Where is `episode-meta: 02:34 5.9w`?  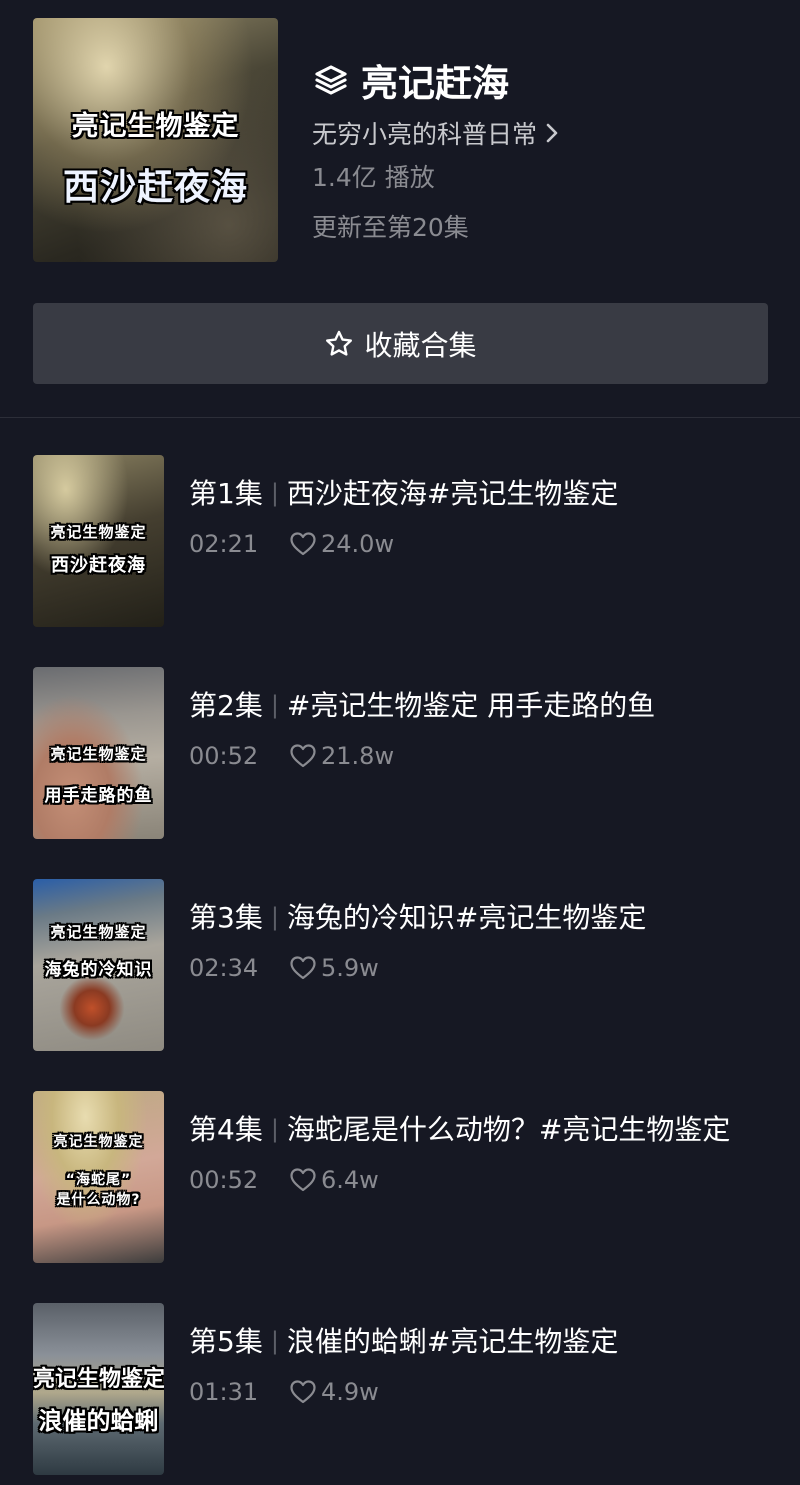
episode-meta: 02:34 5.9w is located at coordinates (469, 968).